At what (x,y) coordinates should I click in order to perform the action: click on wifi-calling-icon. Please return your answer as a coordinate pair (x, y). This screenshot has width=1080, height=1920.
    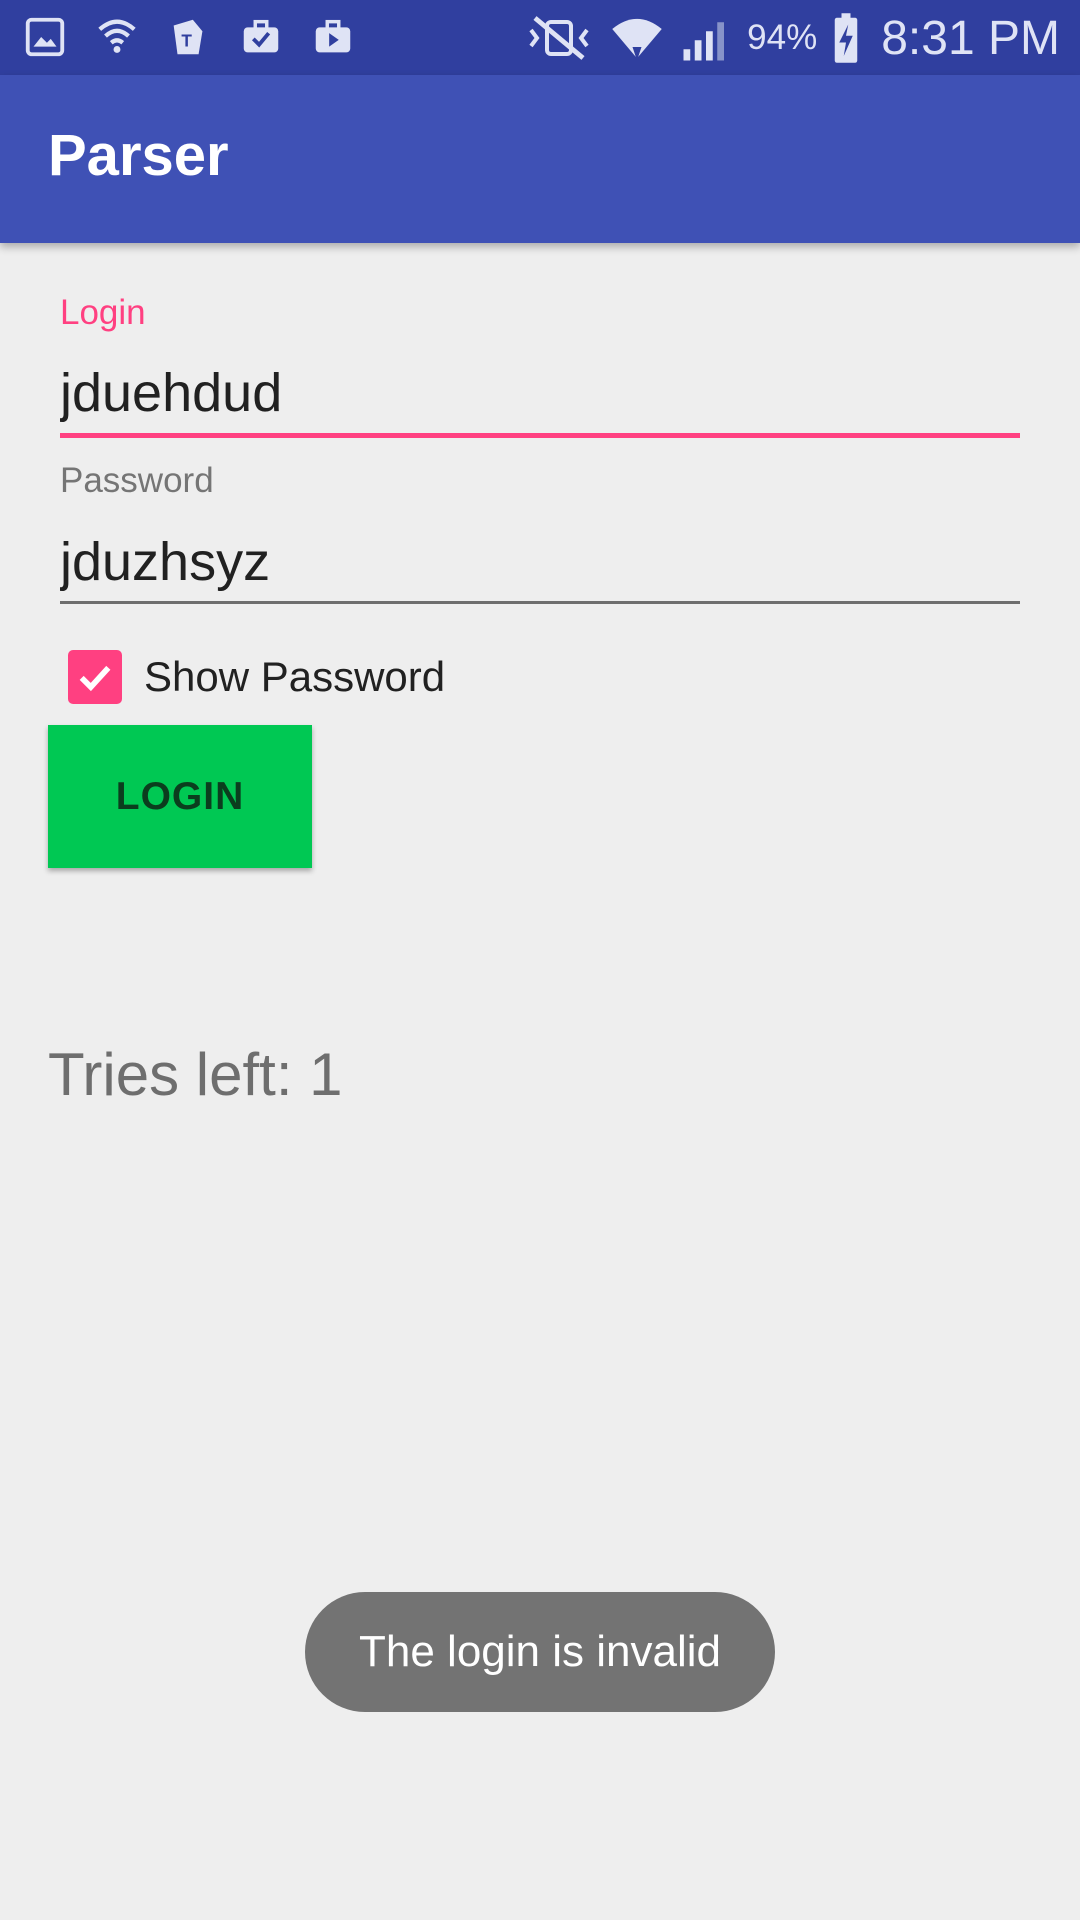
    Looking at the image, I should click on (117, 36).